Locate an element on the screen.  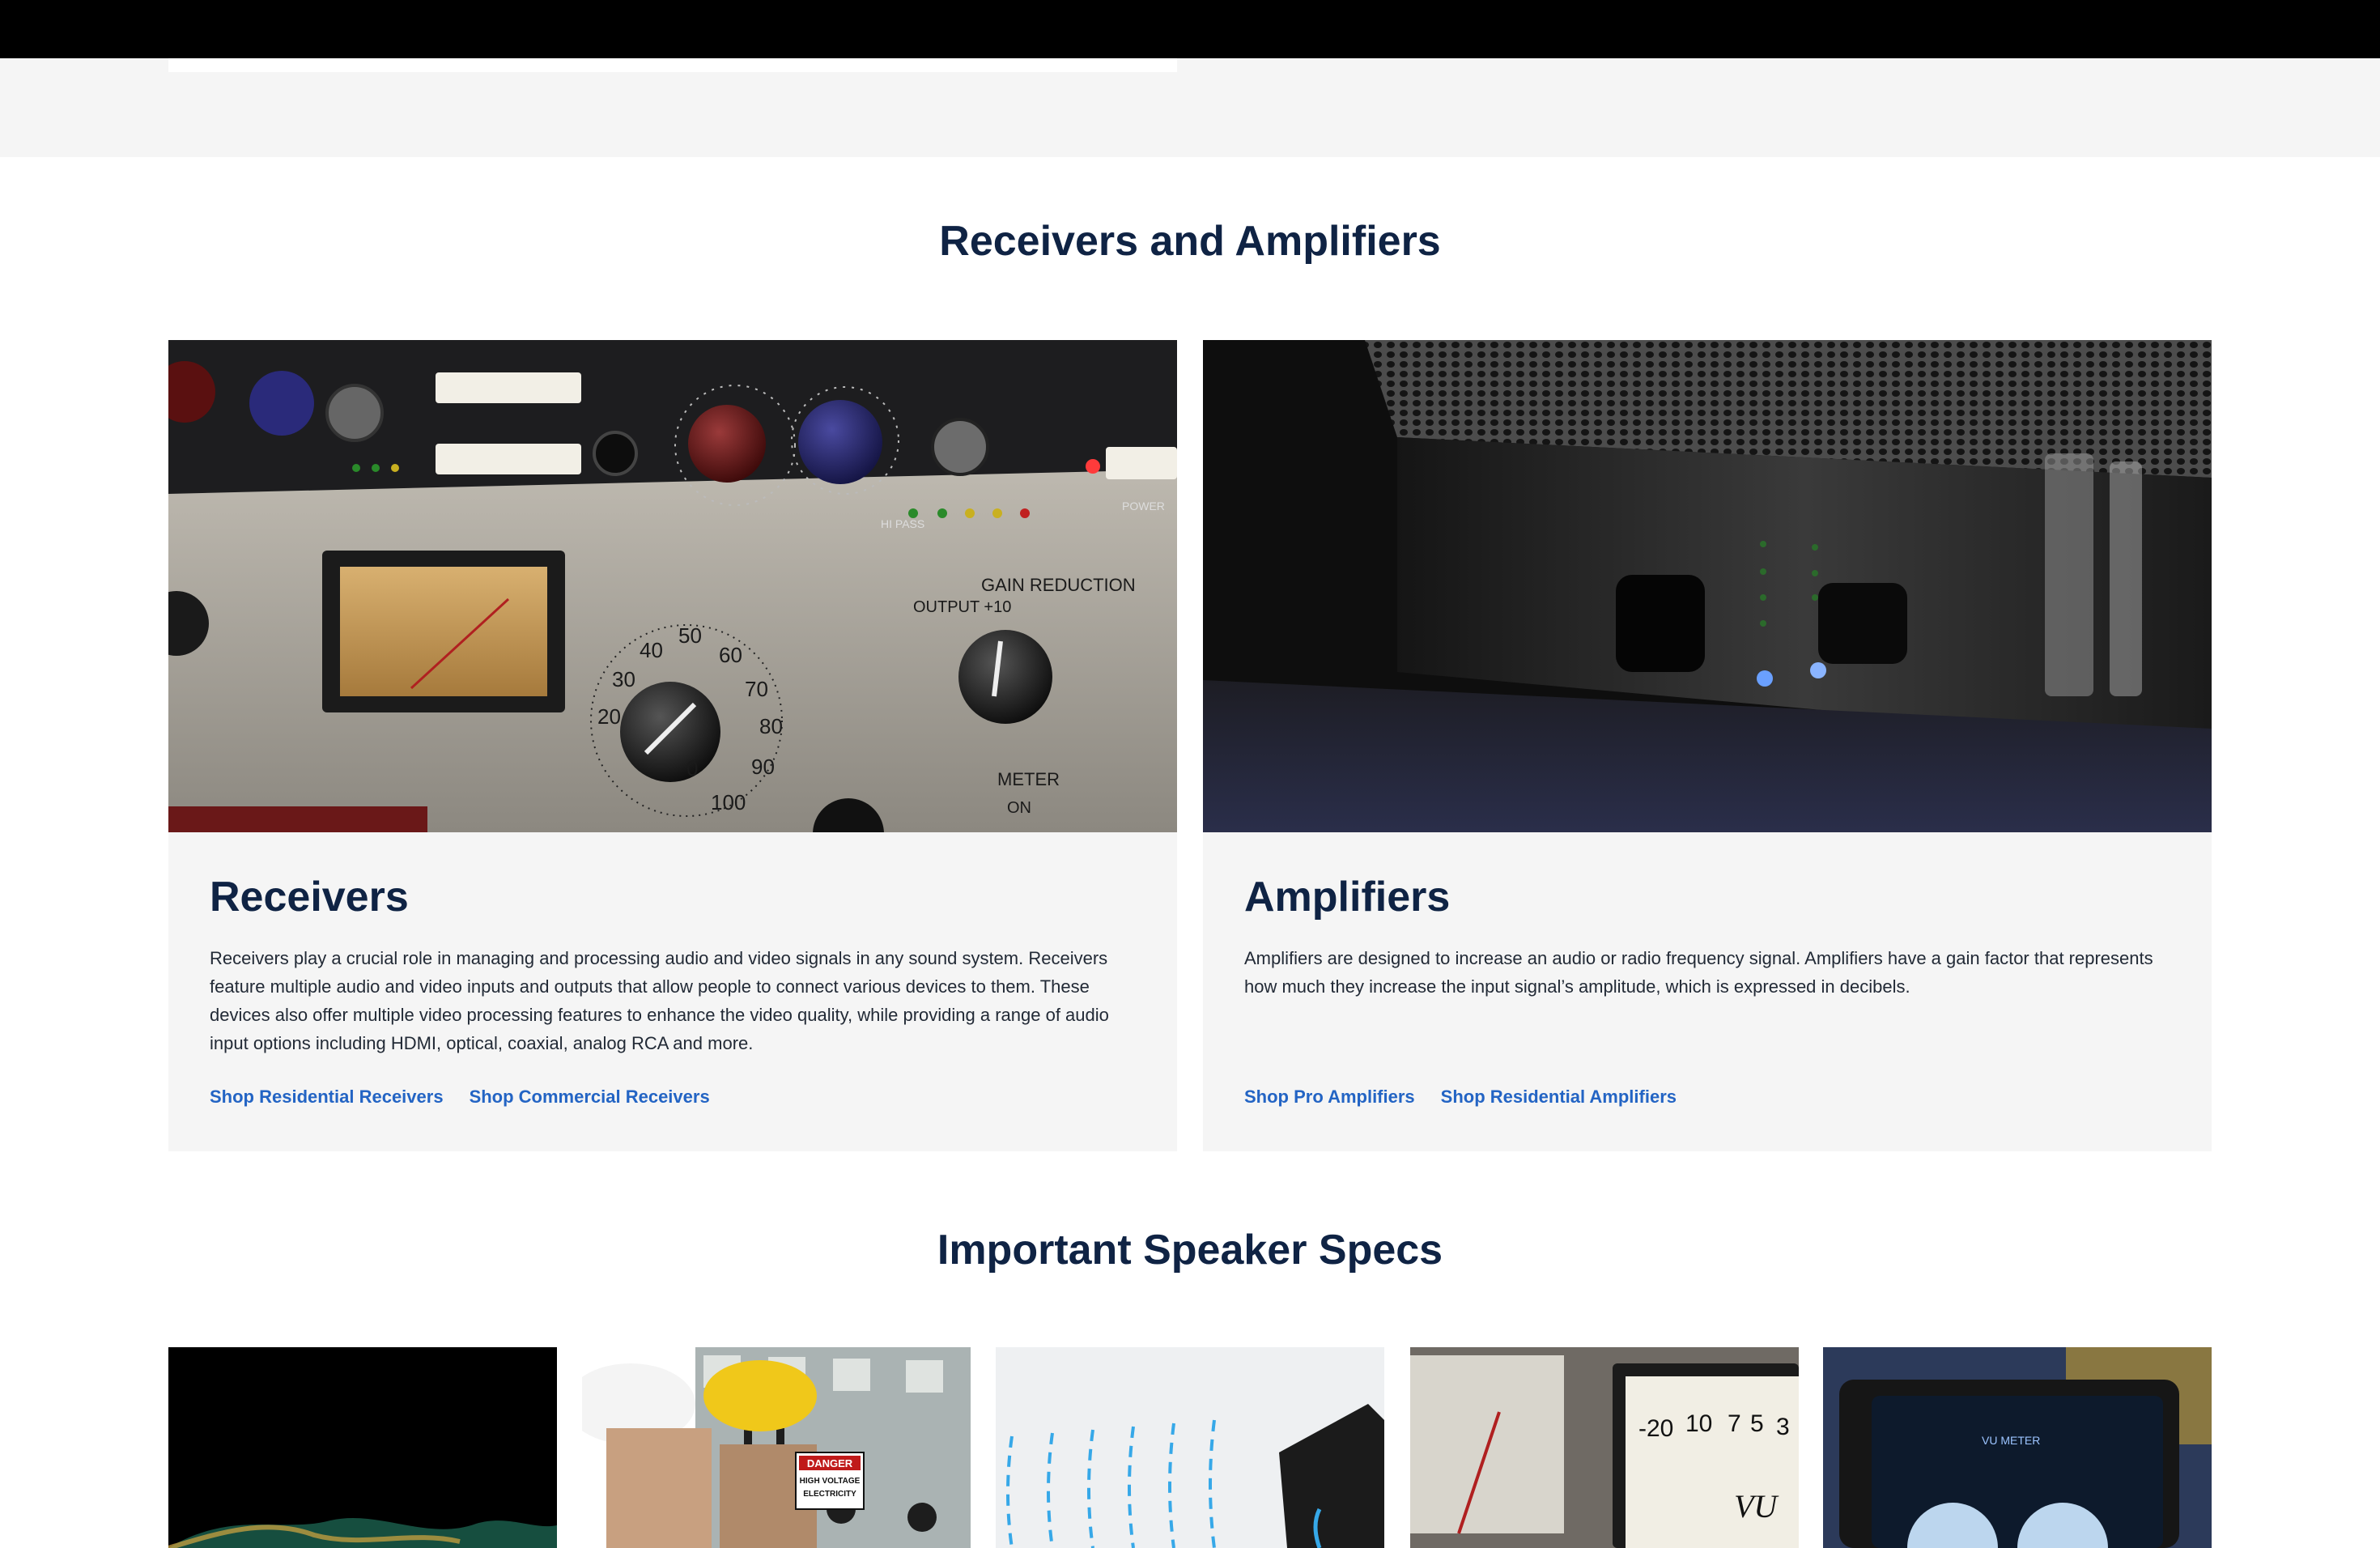
receivers-title: Receivers is located at coordinates (309, 898).